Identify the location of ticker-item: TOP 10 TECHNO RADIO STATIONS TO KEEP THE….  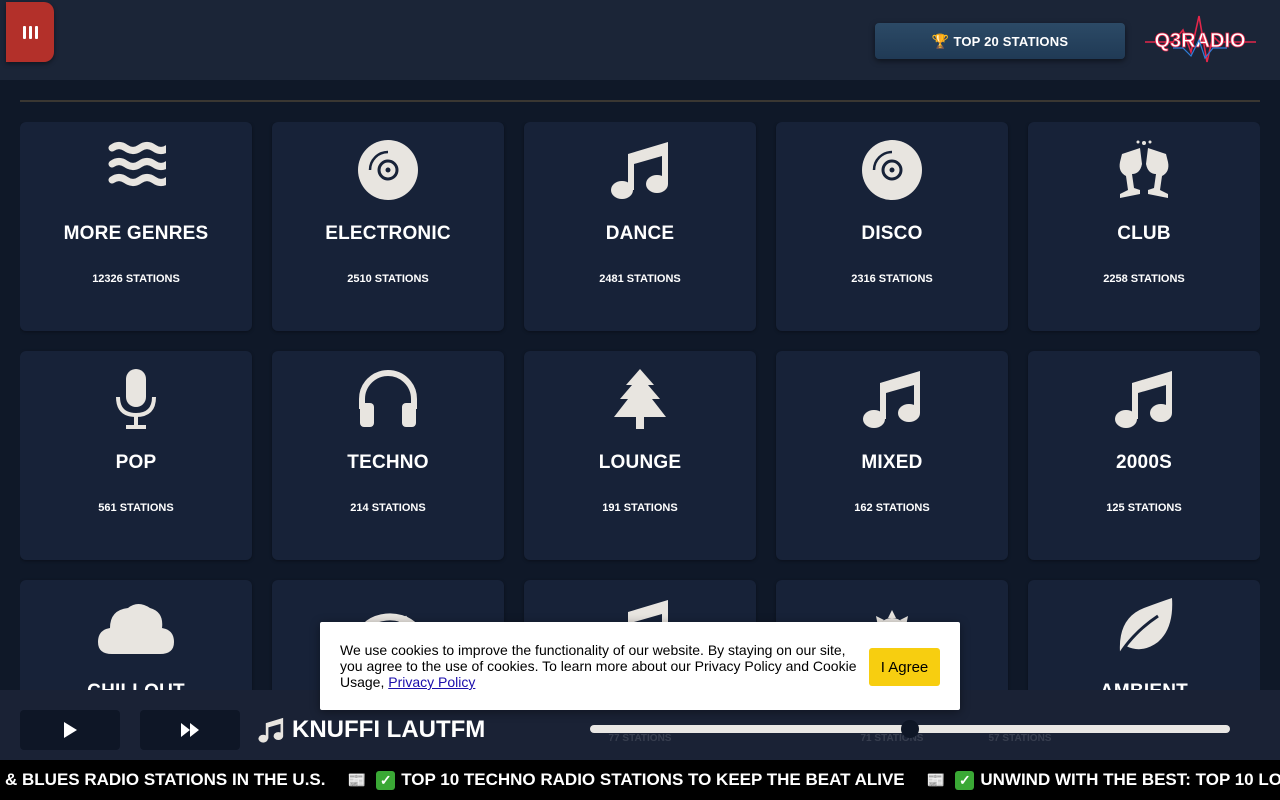
(652, 780).